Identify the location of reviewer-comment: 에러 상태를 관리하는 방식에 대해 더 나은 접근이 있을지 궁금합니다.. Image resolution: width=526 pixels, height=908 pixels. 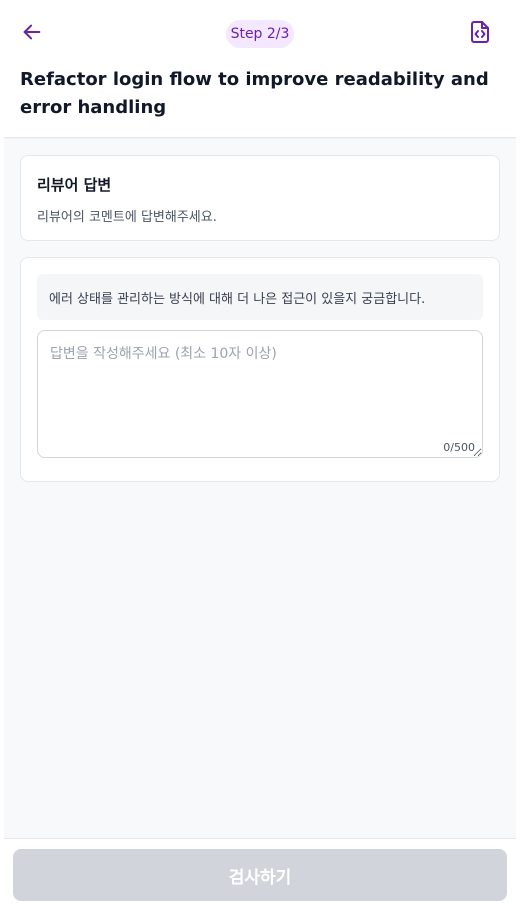
(260, 297).